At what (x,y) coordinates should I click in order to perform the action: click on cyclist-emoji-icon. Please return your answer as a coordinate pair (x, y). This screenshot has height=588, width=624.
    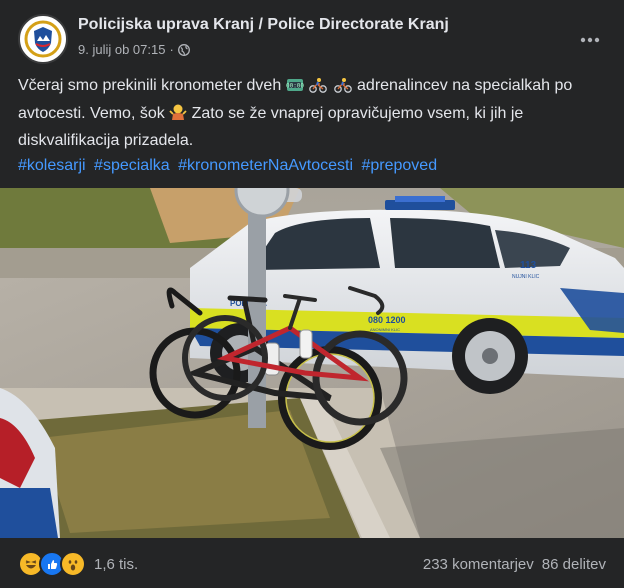
    Looking at the image, I should click on (318, 89).